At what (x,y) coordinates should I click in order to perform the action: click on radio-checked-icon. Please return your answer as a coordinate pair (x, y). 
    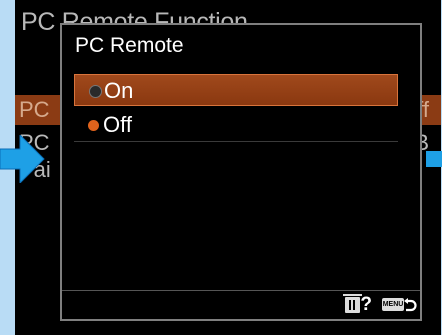
    Looking at the image, I should click on (93, 125).